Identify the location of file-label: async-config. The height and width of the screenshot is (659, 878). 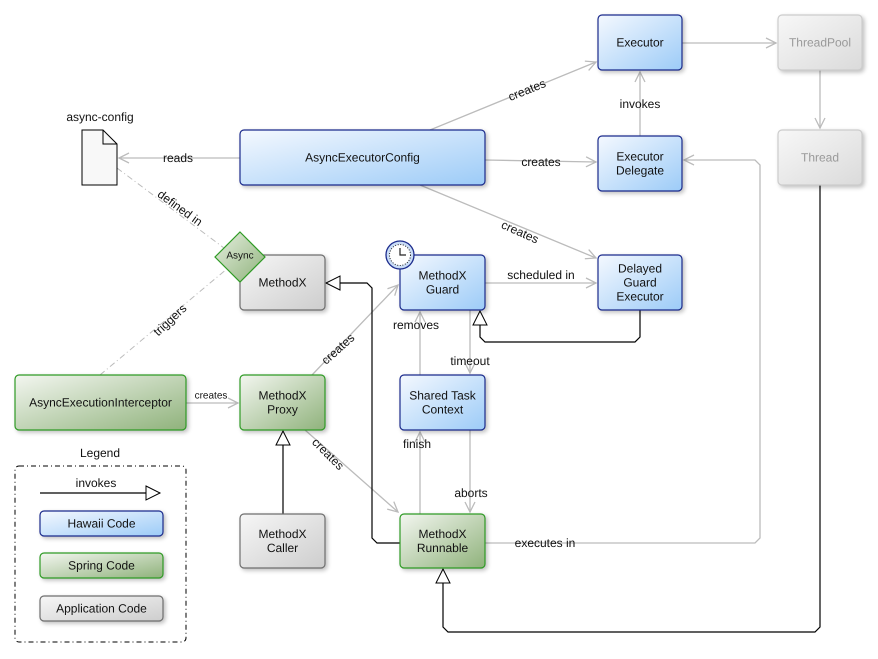
(100, 117).